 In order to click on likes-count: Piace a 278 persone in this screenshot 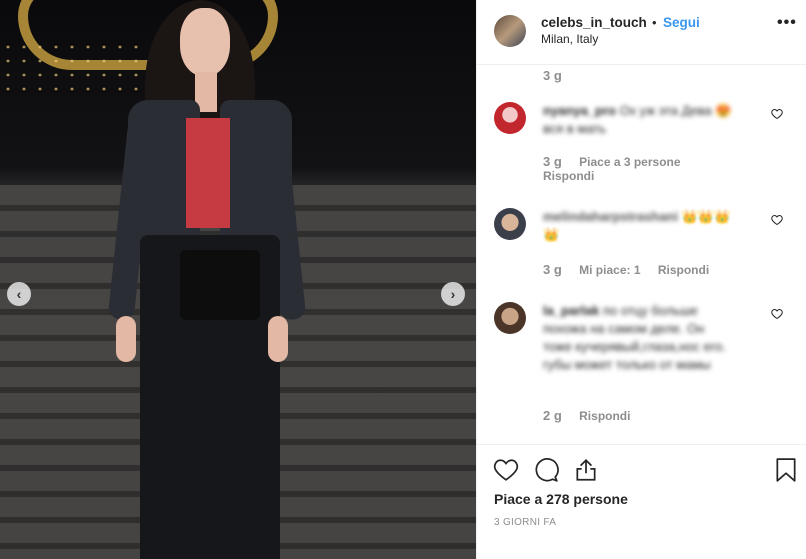, I will do `click(561, 499)`.